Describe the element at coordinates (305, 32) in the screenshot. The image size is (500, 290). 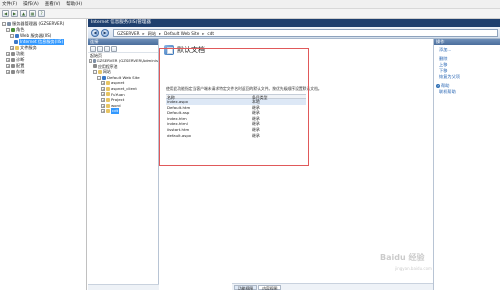
I see `breadcrumb: GZSERVER ▸ 网站 ▸ Default Web Site ▸ cdt` at that location.